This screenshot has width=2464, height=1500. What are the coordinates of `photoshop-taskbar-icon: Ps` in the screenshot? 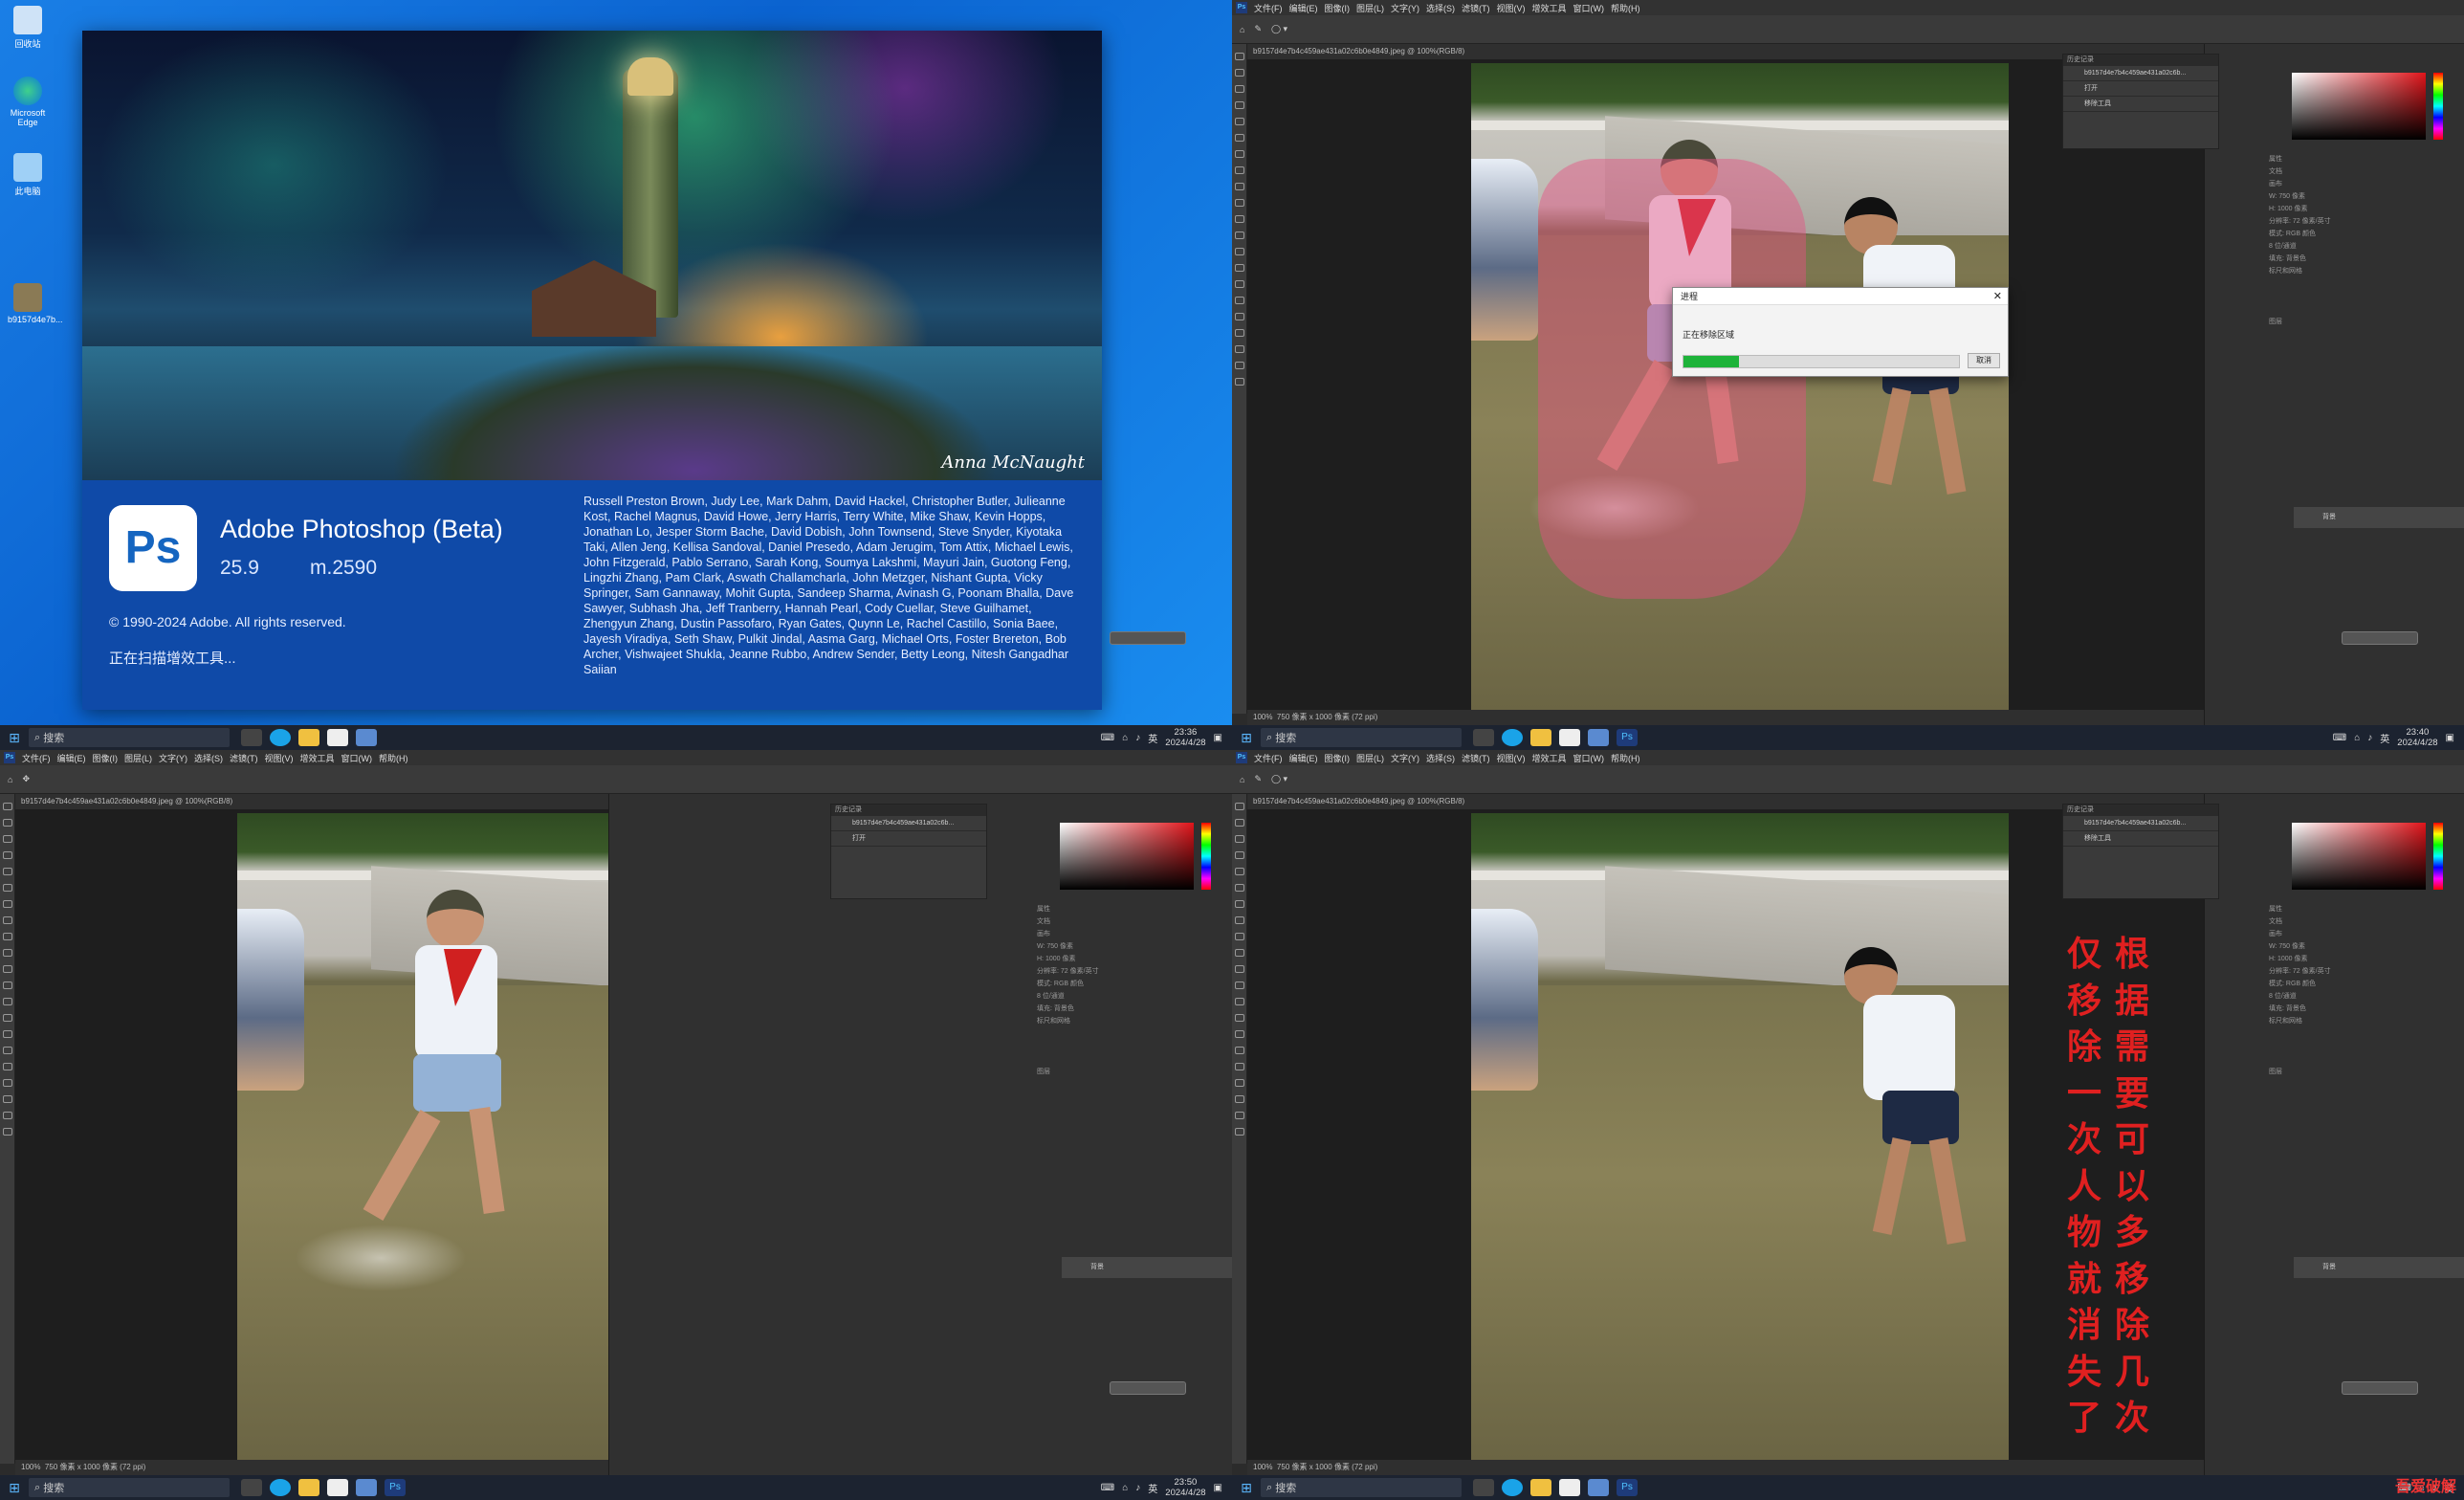 It's located at (1627, 737).